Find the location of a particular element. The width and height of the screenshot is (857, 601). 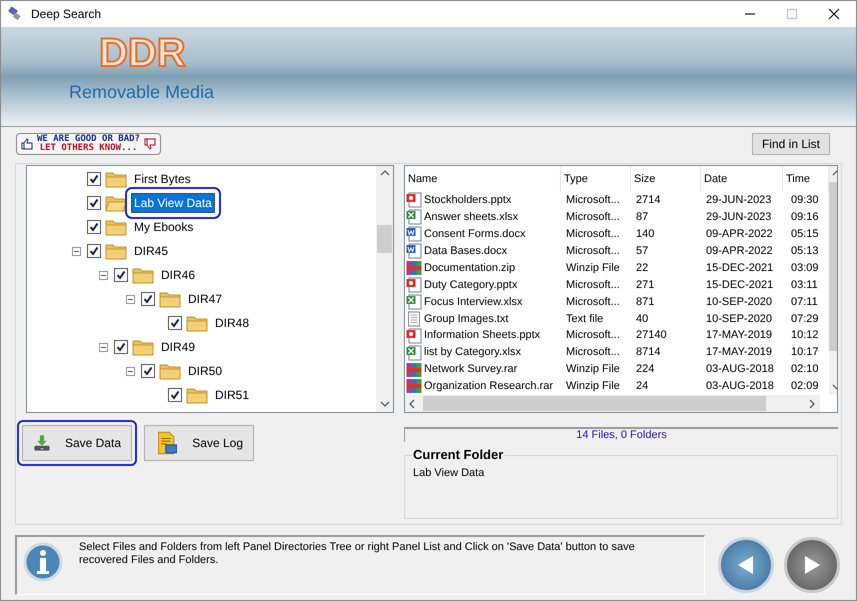

column-header: Name is located at coordinates (483, 179).